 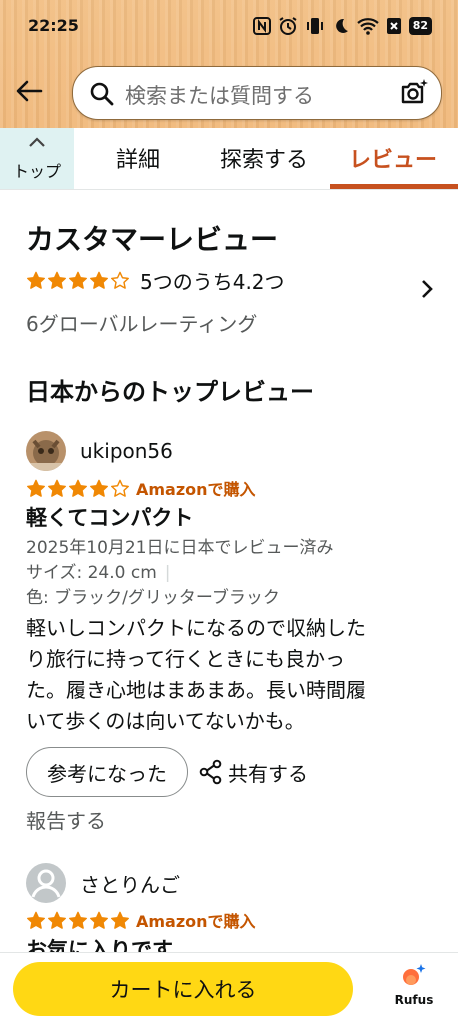 I want to click on review-date: 2025年10月21日に日本でレビュー済み, so click(x=180, y=548).